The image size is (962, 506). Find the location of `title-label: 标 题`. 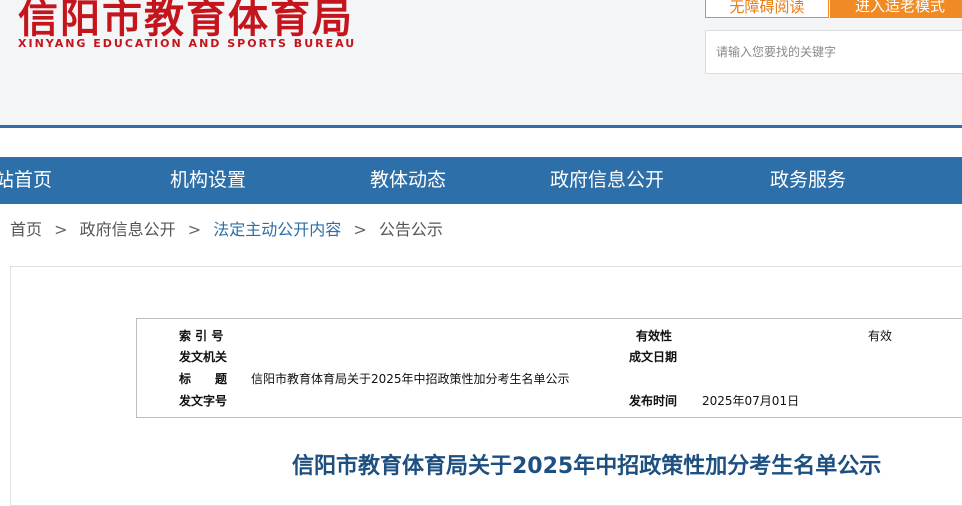

title-label: 标 题 is located at coordinates (203, 379).